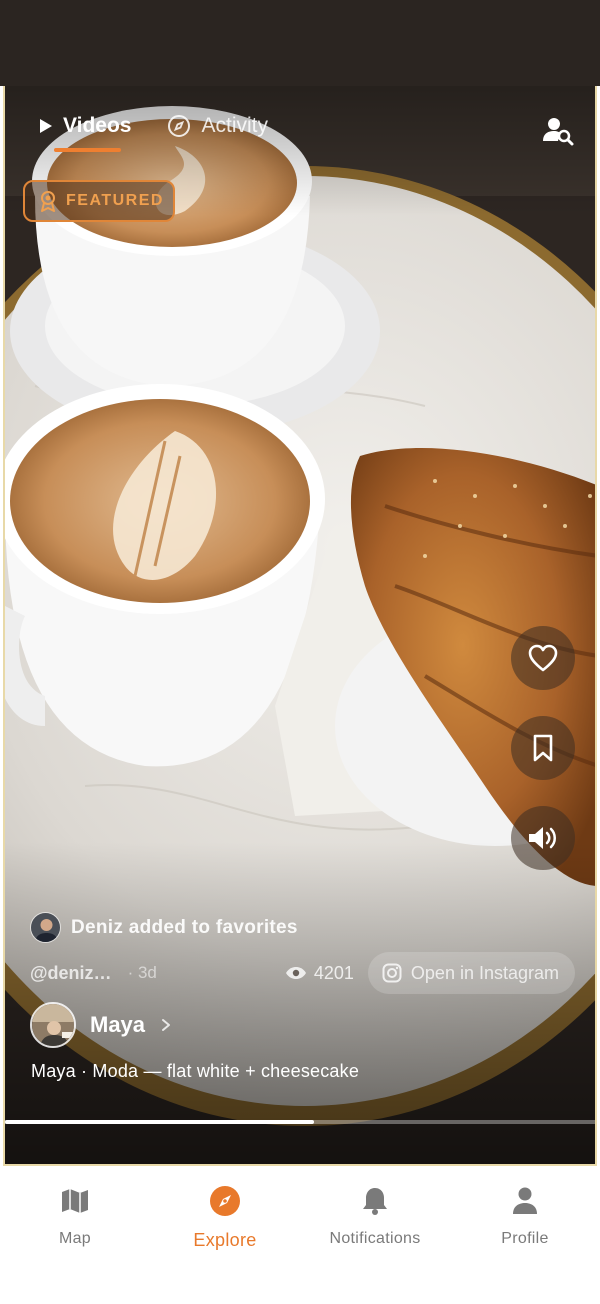 Image resolution: width=600 pixels, height=1304 pixels. Describe the element at coordinates (159, 1122) in the screenshot. I see `video-progress-fill` at that location.